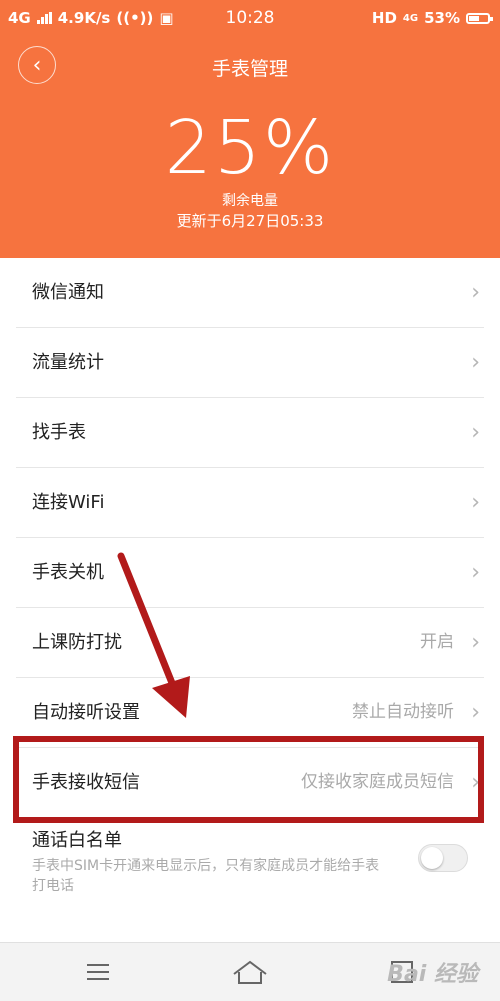 The image size is (500, 1001). I want to click on annotation-arrow-shaft, so click(148, 624).